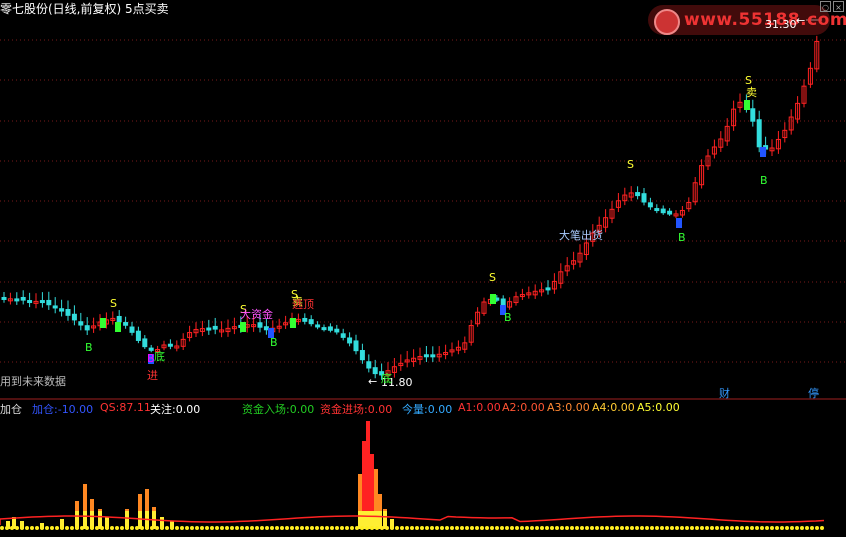 This screenshot has width=846, height=537. I want to click on chart-title: 零七股份(日线,前复权) 5点买卖, so click(84, 9).